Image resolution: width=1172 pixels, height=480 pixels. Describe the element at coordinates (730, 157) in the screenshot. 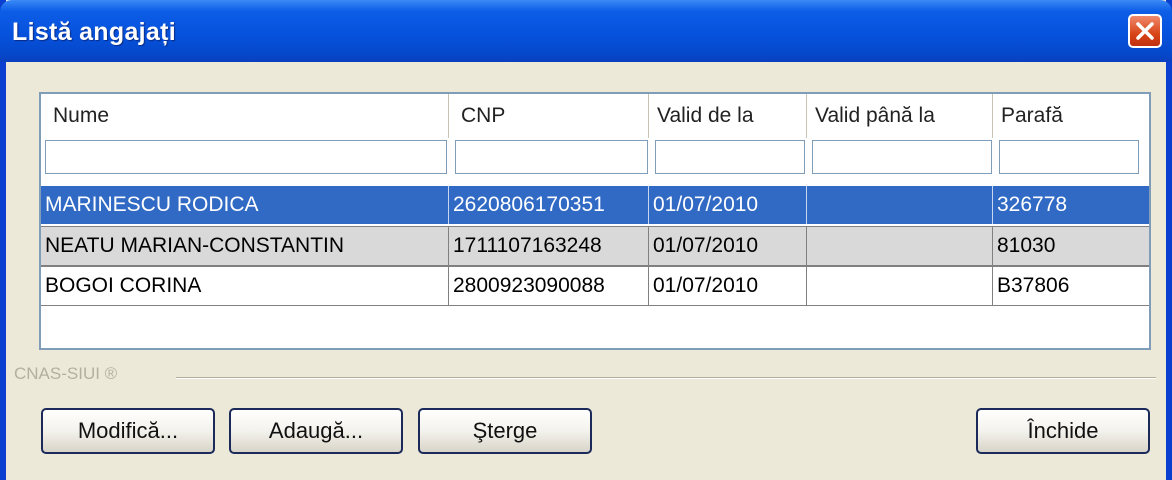

I see `filter-valid-from-input` at that location.